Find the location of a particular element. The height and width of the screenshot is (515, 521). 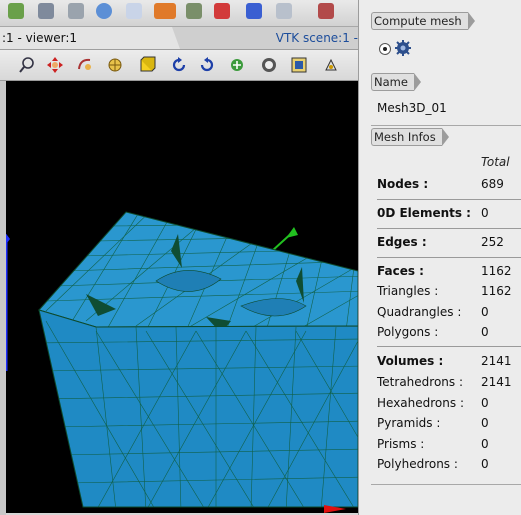

clipping-icon is located at coordinates (299, 65).